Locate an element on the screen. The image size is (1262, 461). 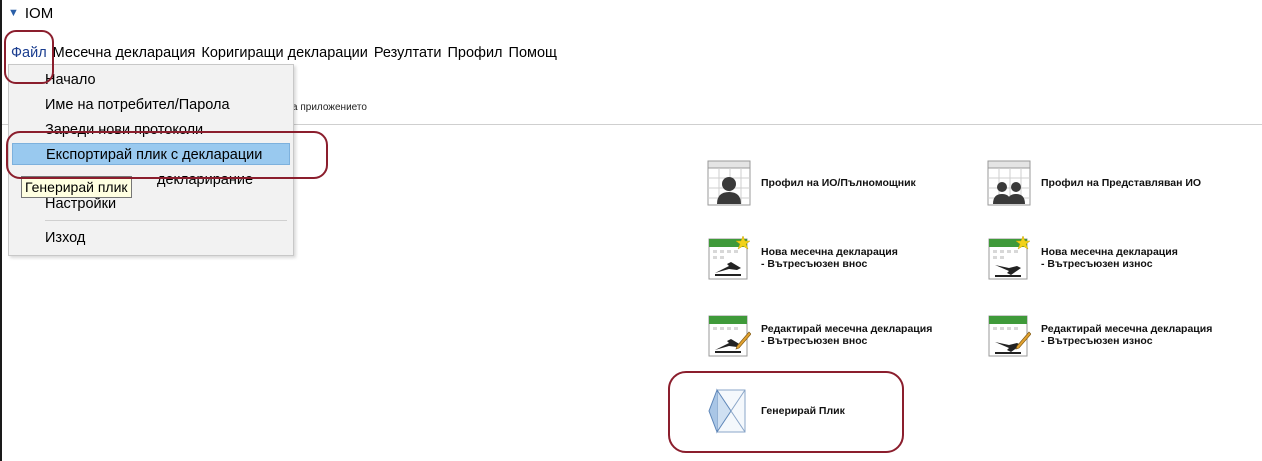
tile-generate-envelope-label: Генерирай Плик is located at coordinates (803, 411).